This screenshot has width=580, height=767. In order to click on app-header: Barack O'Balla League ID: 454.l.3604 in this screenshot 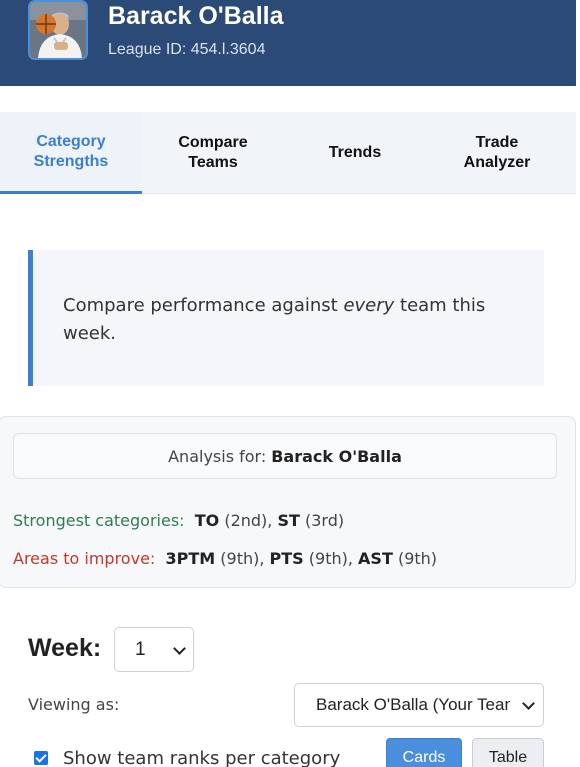, I will do `click(288, 43)`.